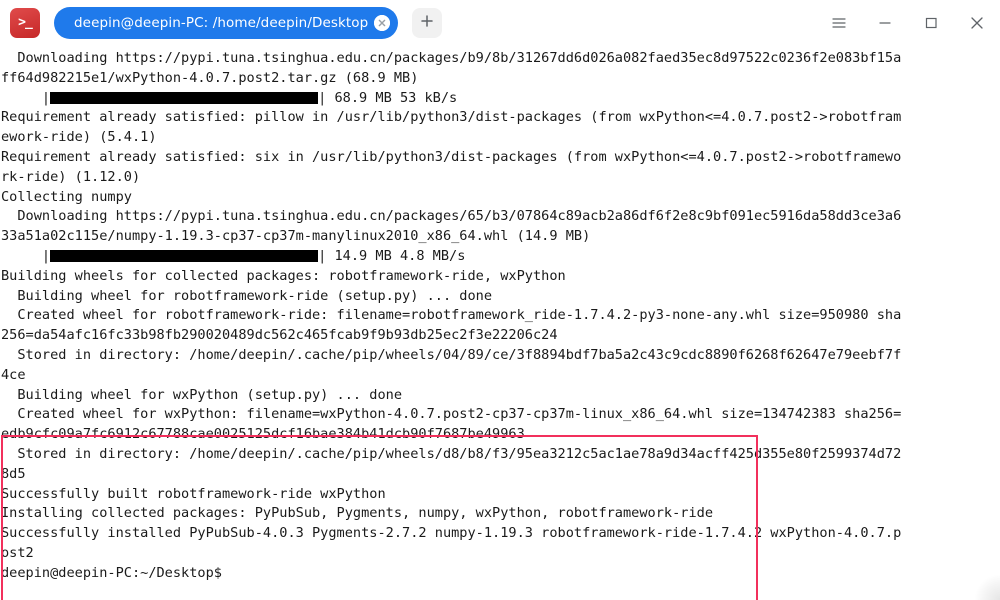  I want to click on plus-icon, so click(427, 23).